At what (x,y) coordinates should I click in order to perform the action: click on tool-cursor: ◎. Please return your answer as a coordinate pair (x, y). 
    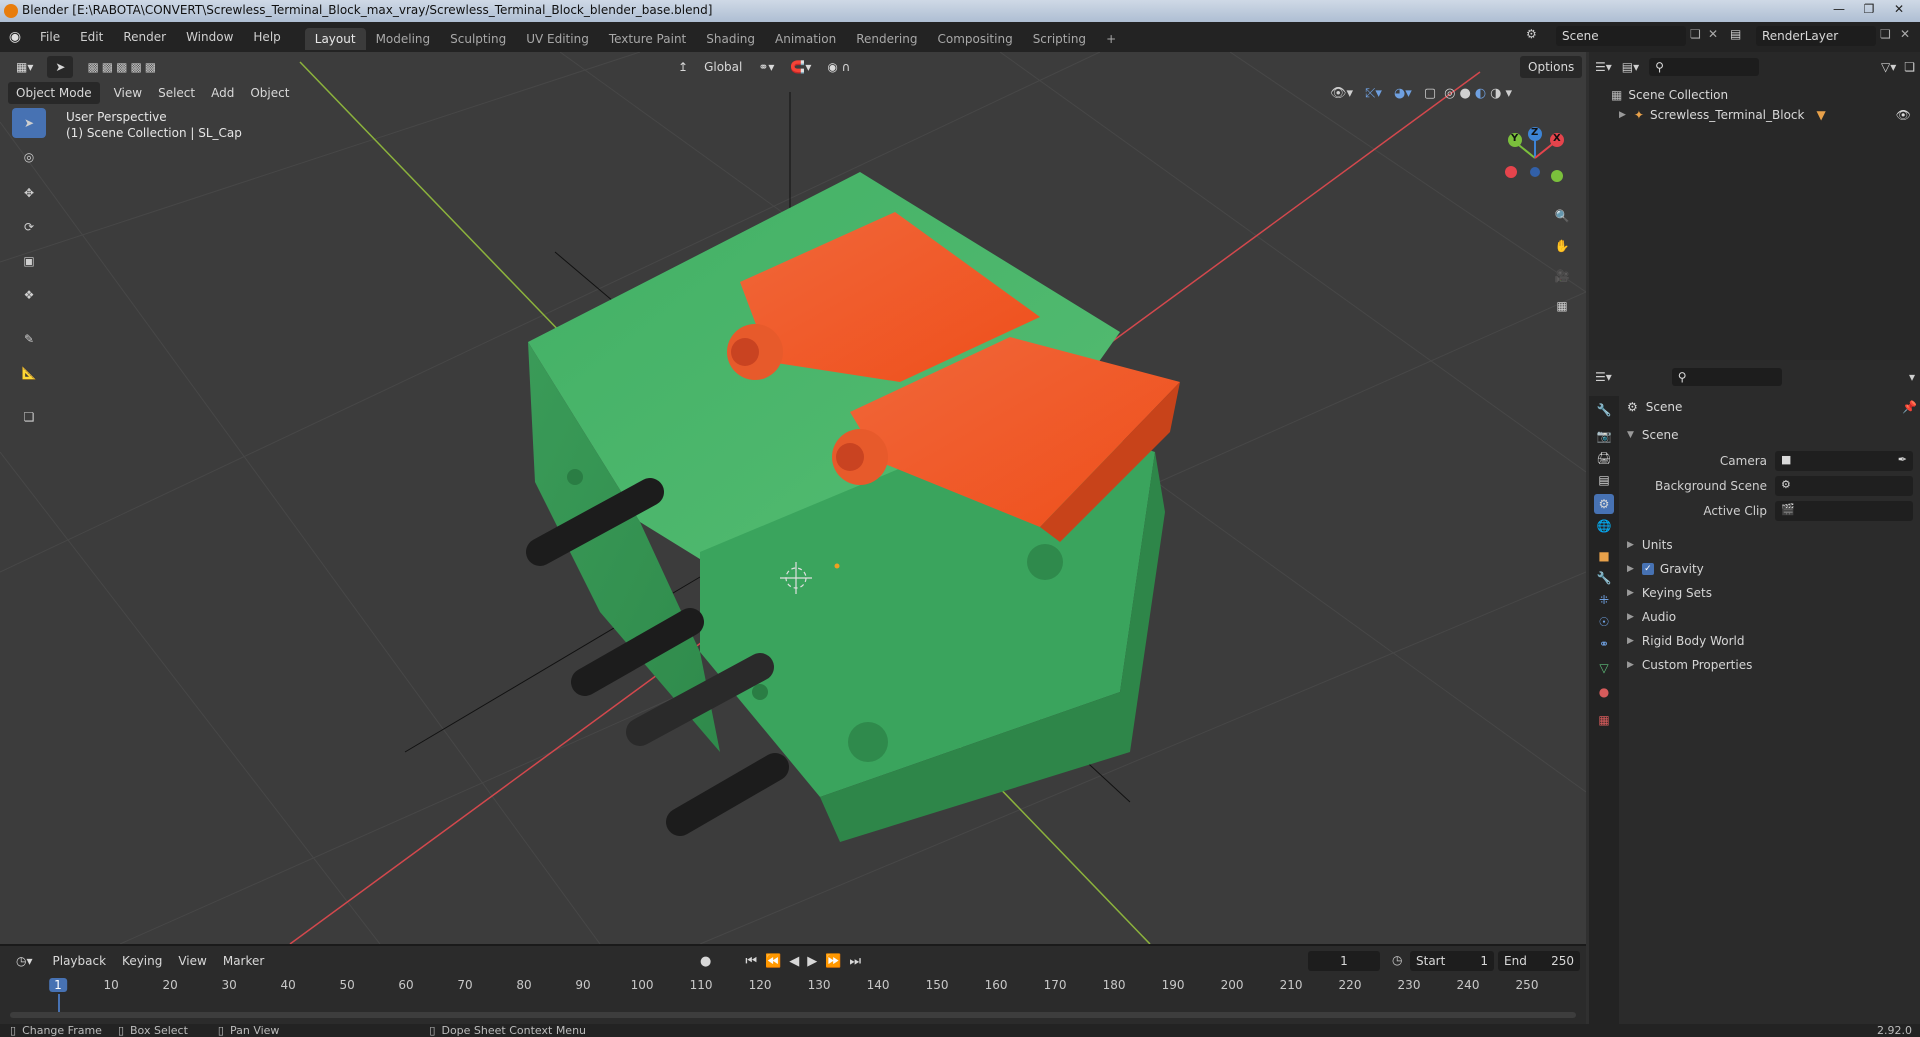
    Looking at the image, I should click on (29, 157).